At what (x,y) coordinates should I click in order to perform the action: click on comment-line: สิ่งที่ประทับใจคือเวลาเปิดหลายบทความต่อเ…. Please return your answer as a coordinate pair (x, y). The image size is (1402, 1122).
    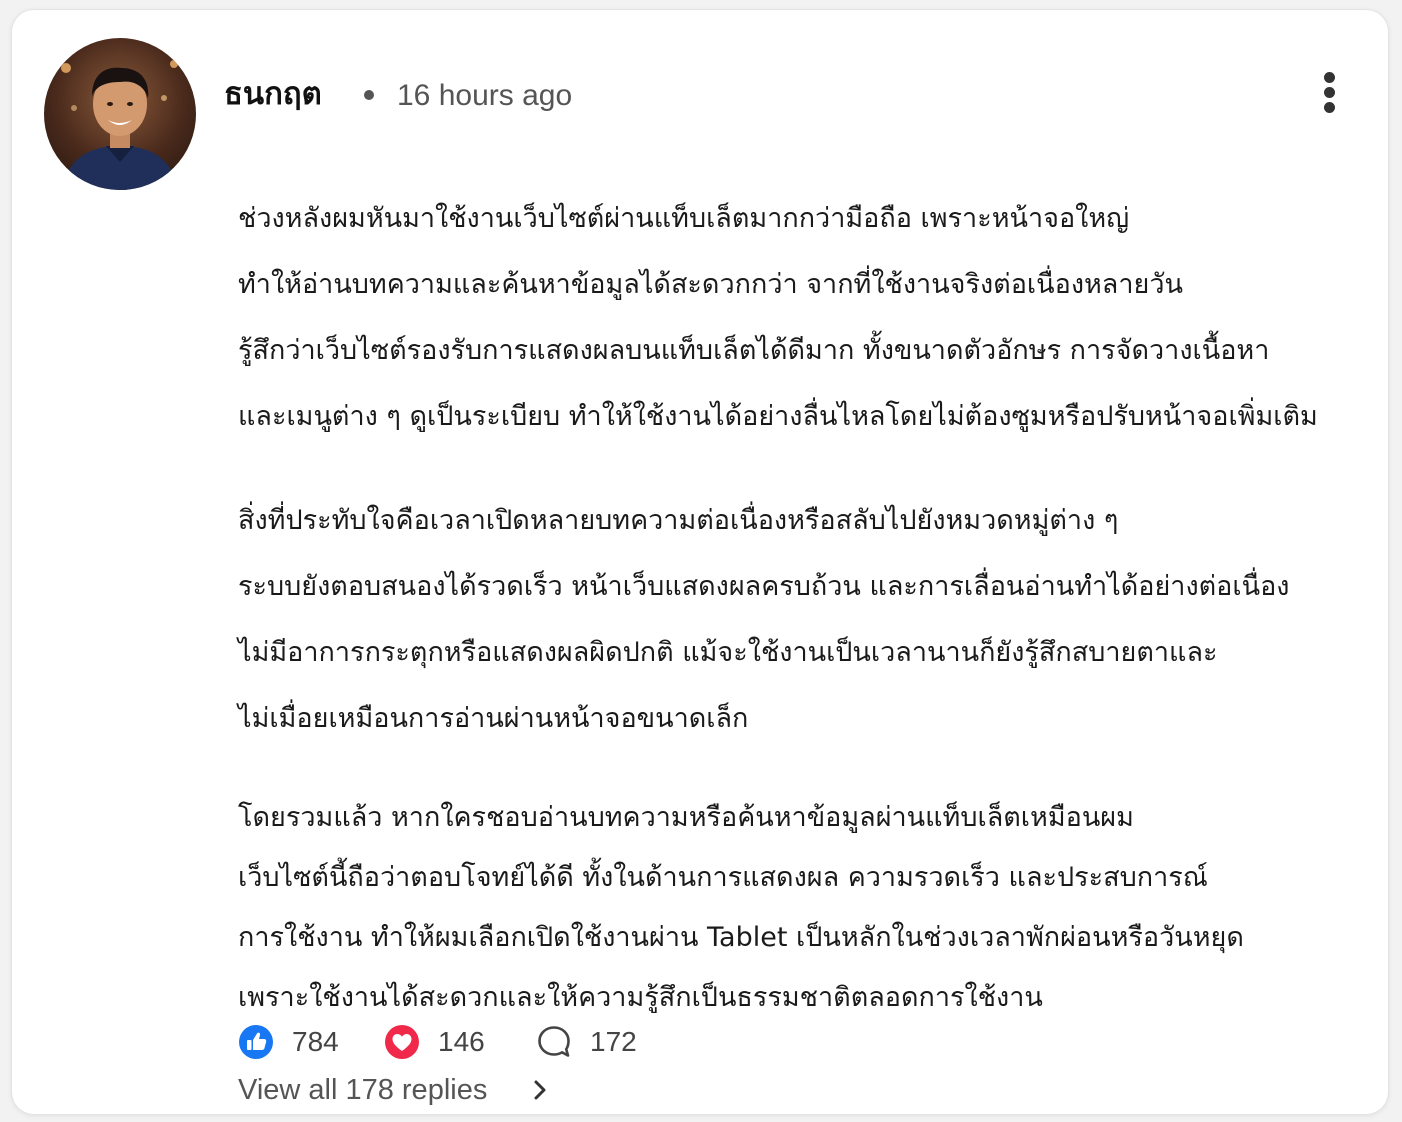
    Looking at the image, I should click on (678, 520).